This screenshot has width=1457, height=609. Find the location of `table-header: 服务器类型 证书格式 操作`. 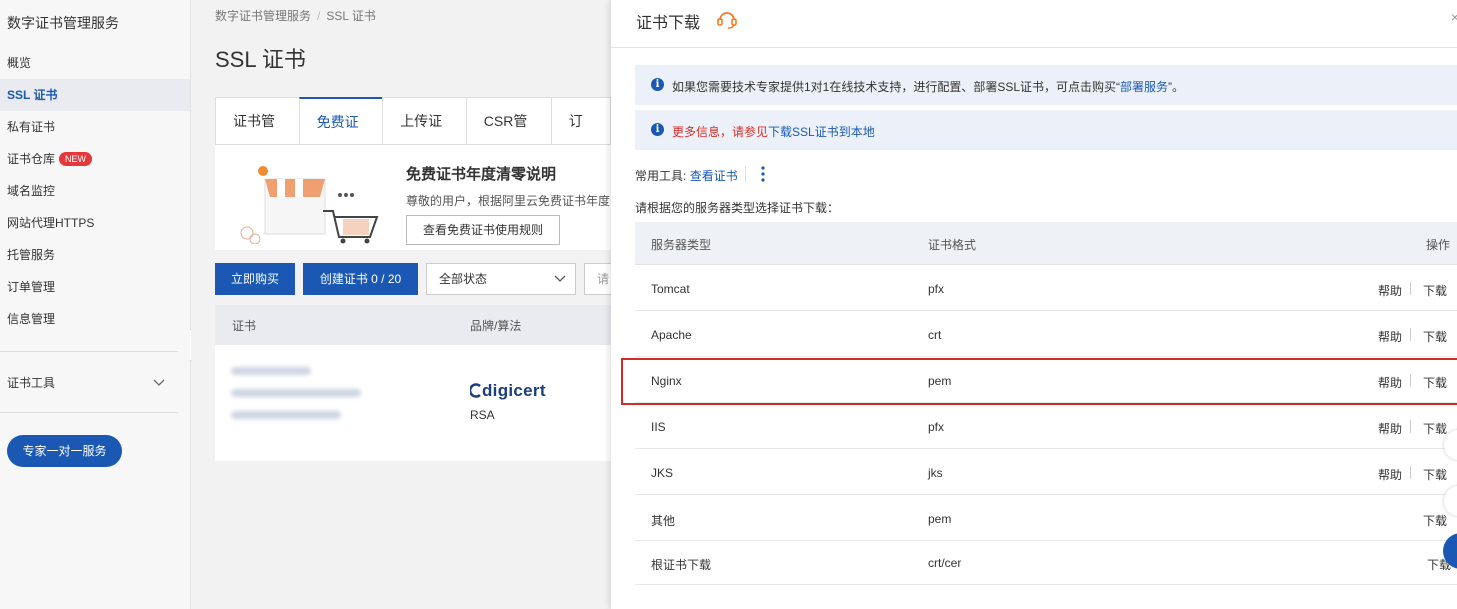

table-header: 服务器类型 证书格式 操作 is located at coordinates (1046, 243).